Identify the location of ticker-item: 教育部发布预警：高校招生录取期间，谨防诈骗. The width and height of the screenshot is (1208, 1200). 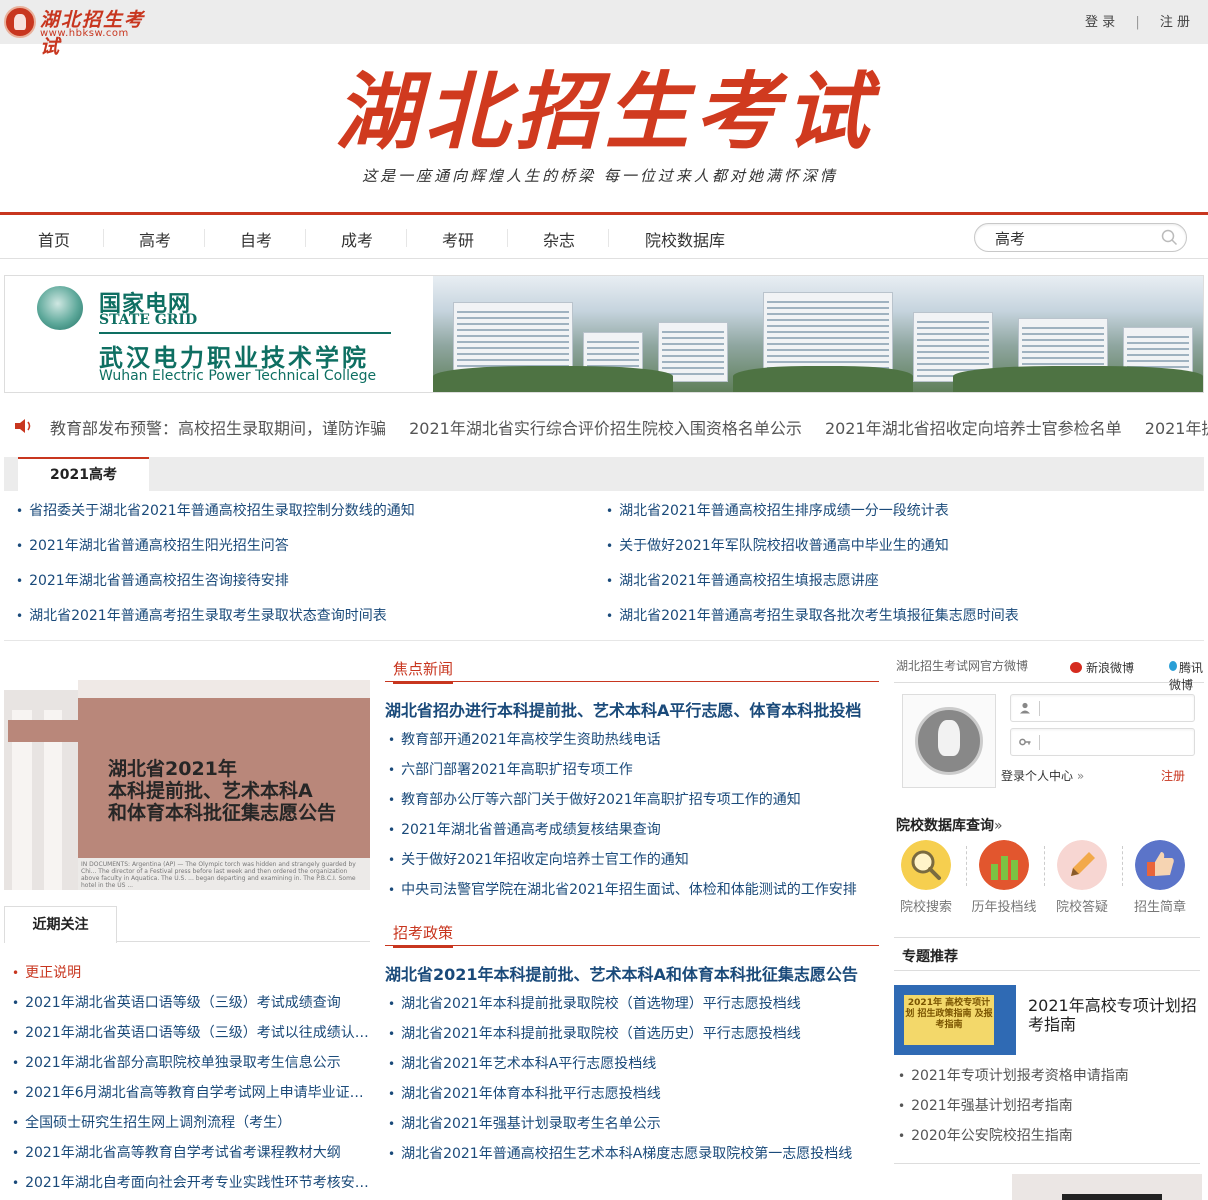
(218, 428).